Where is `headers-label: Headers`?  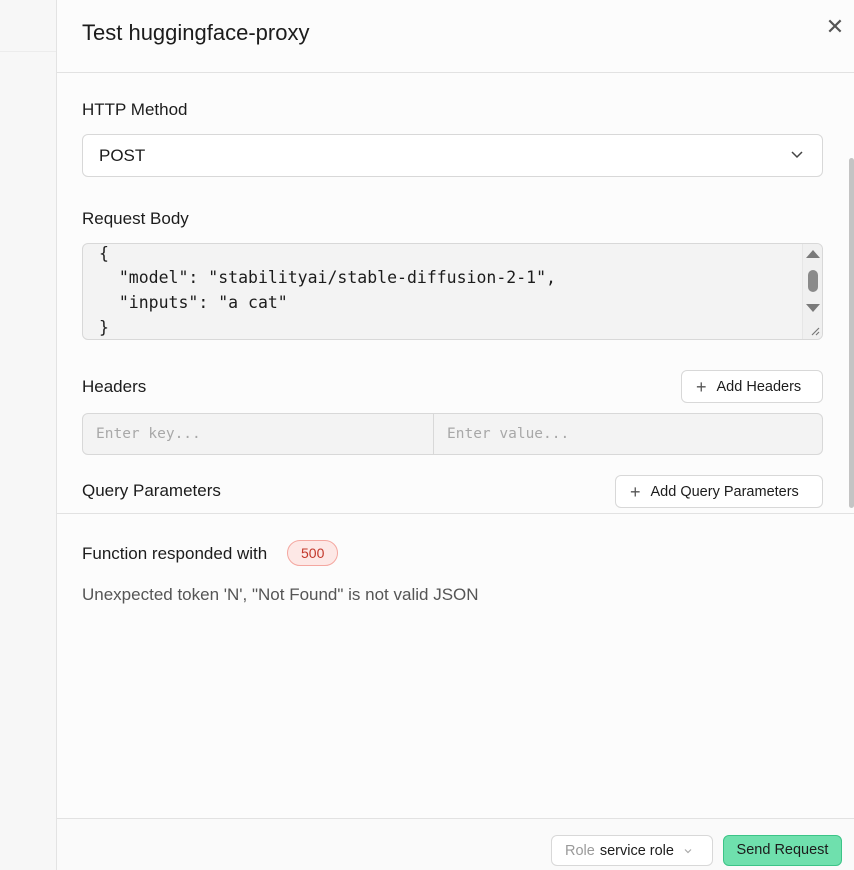 headers-label: Headers is located at coordinates (114, 386).